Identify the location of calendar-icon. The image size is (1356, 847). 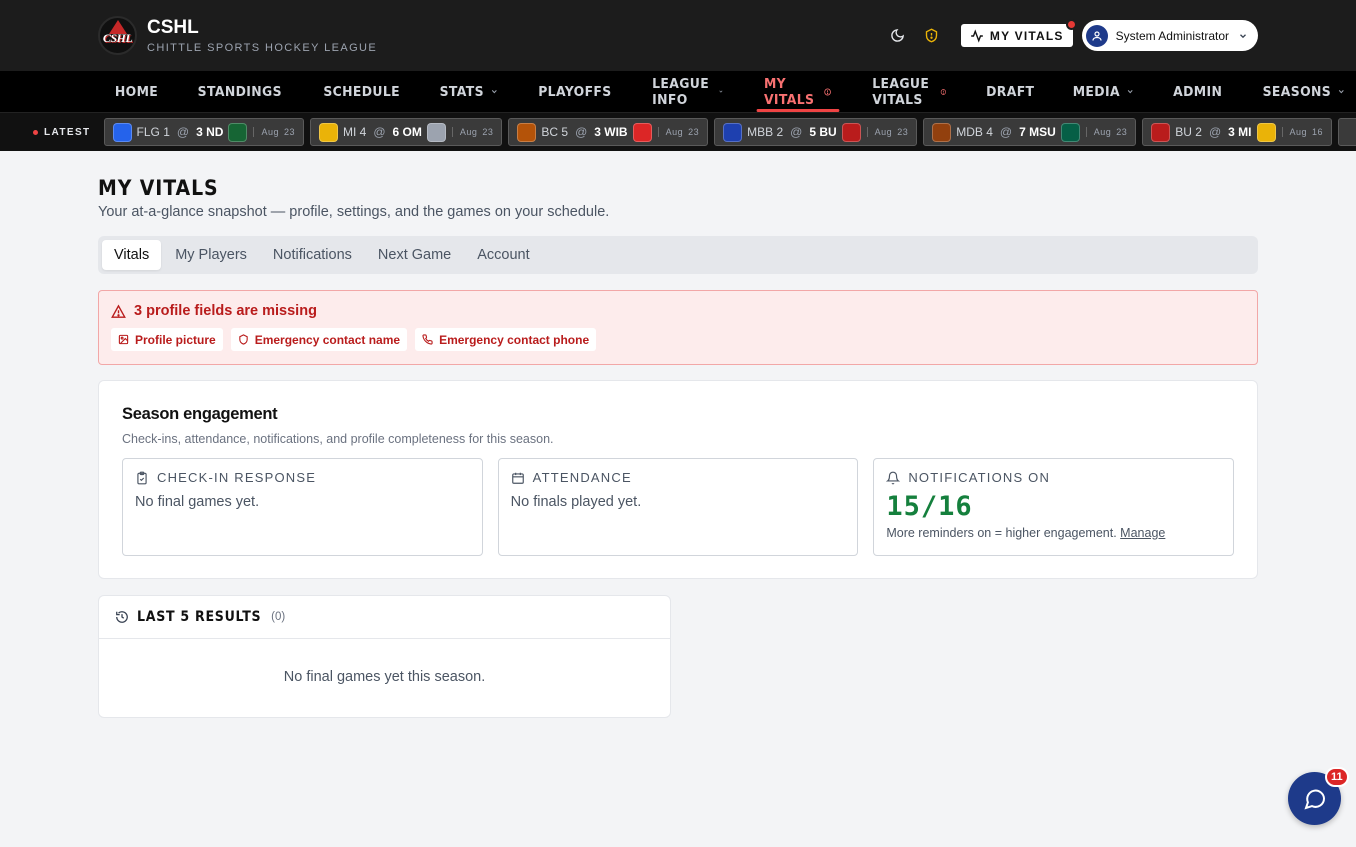
(517, 478).